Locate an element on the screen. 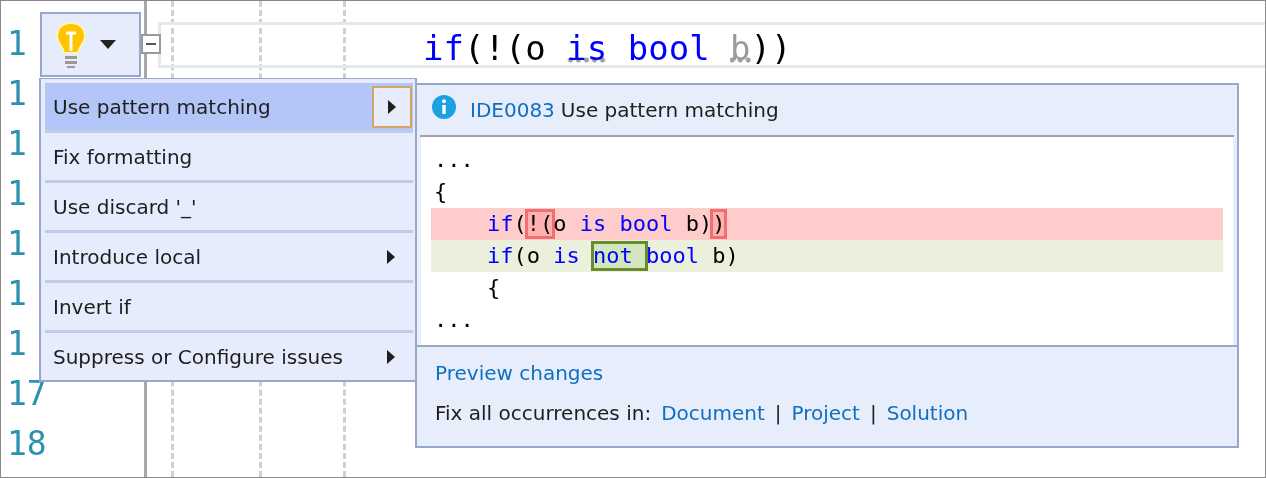  lightbulb-icon is located at coordinates (71, 44).